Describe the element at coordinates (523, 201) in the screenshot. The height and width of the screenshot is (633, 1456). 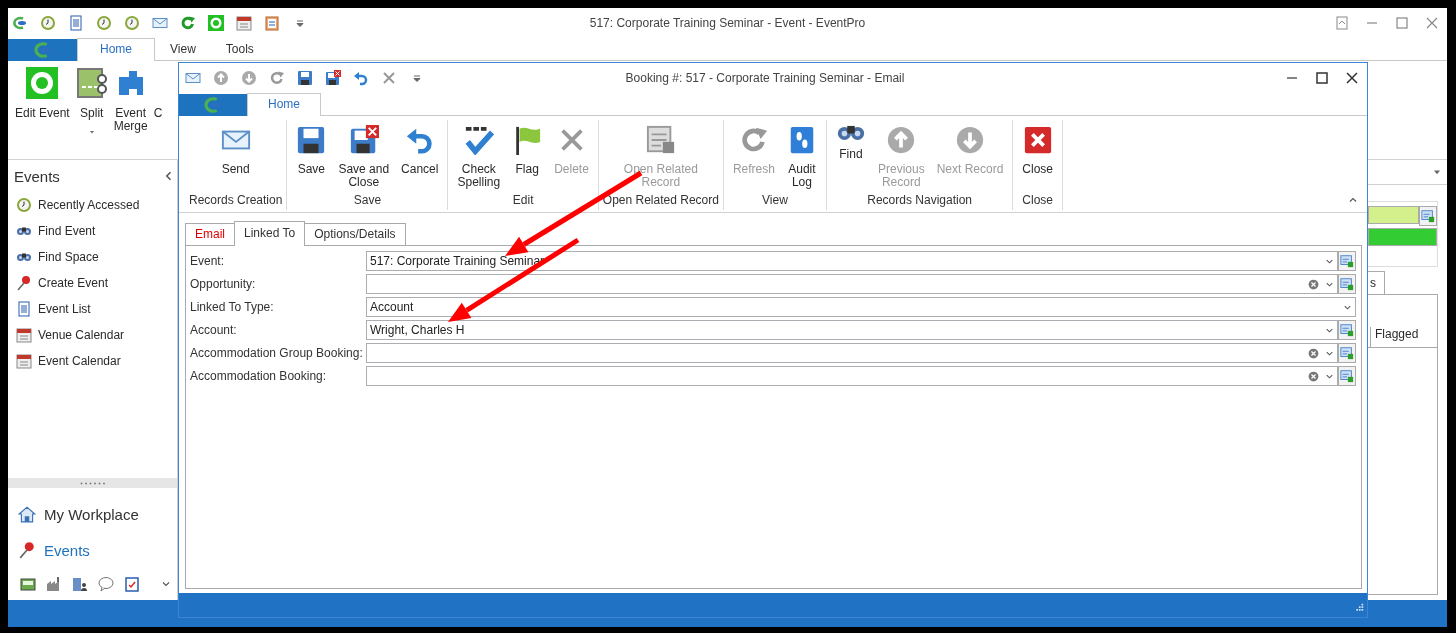
I see `group-label: Edit` at that location.